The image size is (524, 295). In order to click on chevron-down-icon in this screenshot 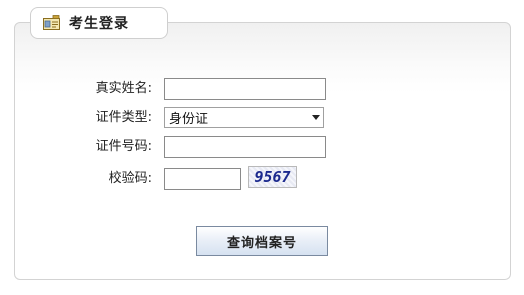, I will do `click(316, 117)`.